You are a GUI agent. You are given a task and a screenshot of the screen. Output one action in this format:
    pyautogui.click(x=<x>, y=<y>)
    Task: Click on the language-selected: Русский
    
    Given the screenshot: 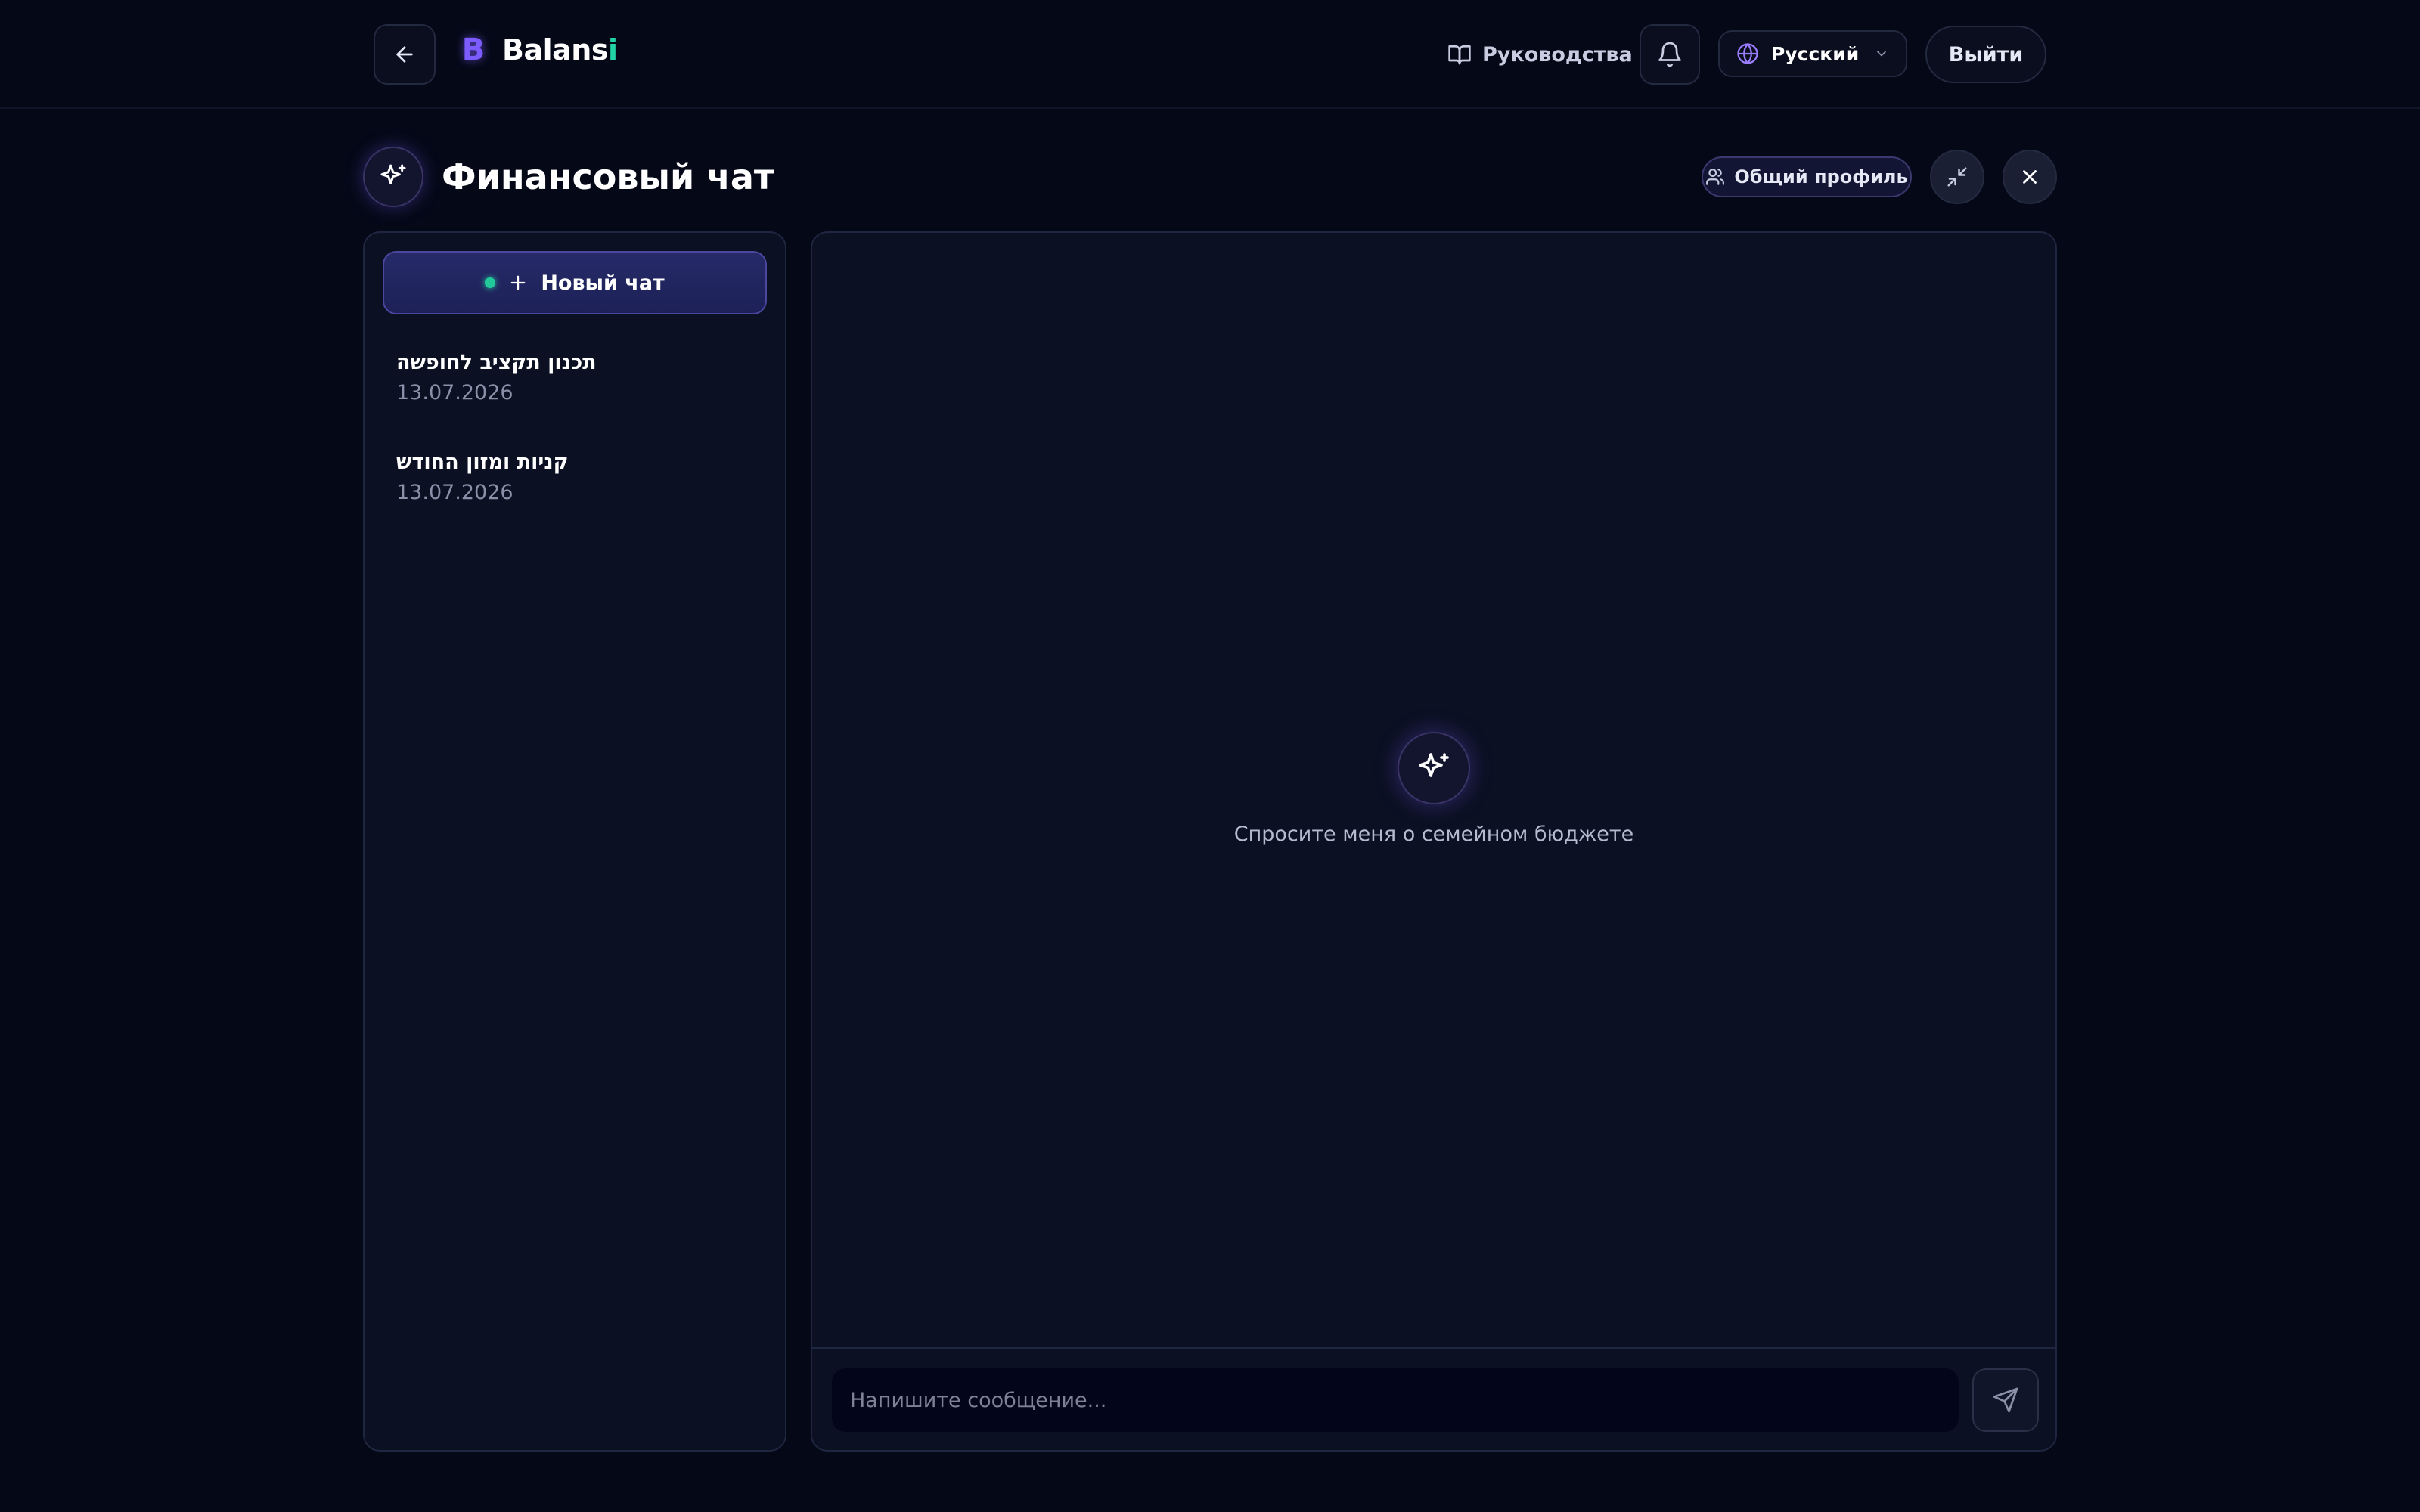 What is the action you would take?
    pyautogui.click(x=1815, y=54)
    